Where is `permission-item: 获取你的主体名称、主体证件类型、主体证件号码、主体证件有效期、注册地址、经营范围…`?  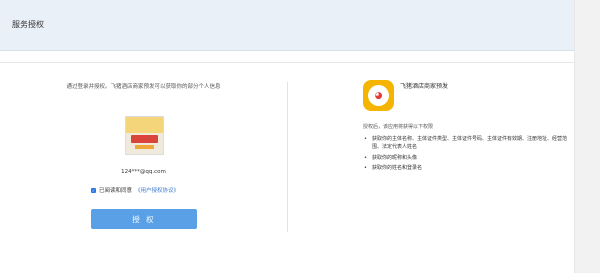 permission-item: 获取你的主体名称、主体证件类型、主体证件号码、主体证件有效期、注册地址、经营范围… is located at coordinates (465, 144).